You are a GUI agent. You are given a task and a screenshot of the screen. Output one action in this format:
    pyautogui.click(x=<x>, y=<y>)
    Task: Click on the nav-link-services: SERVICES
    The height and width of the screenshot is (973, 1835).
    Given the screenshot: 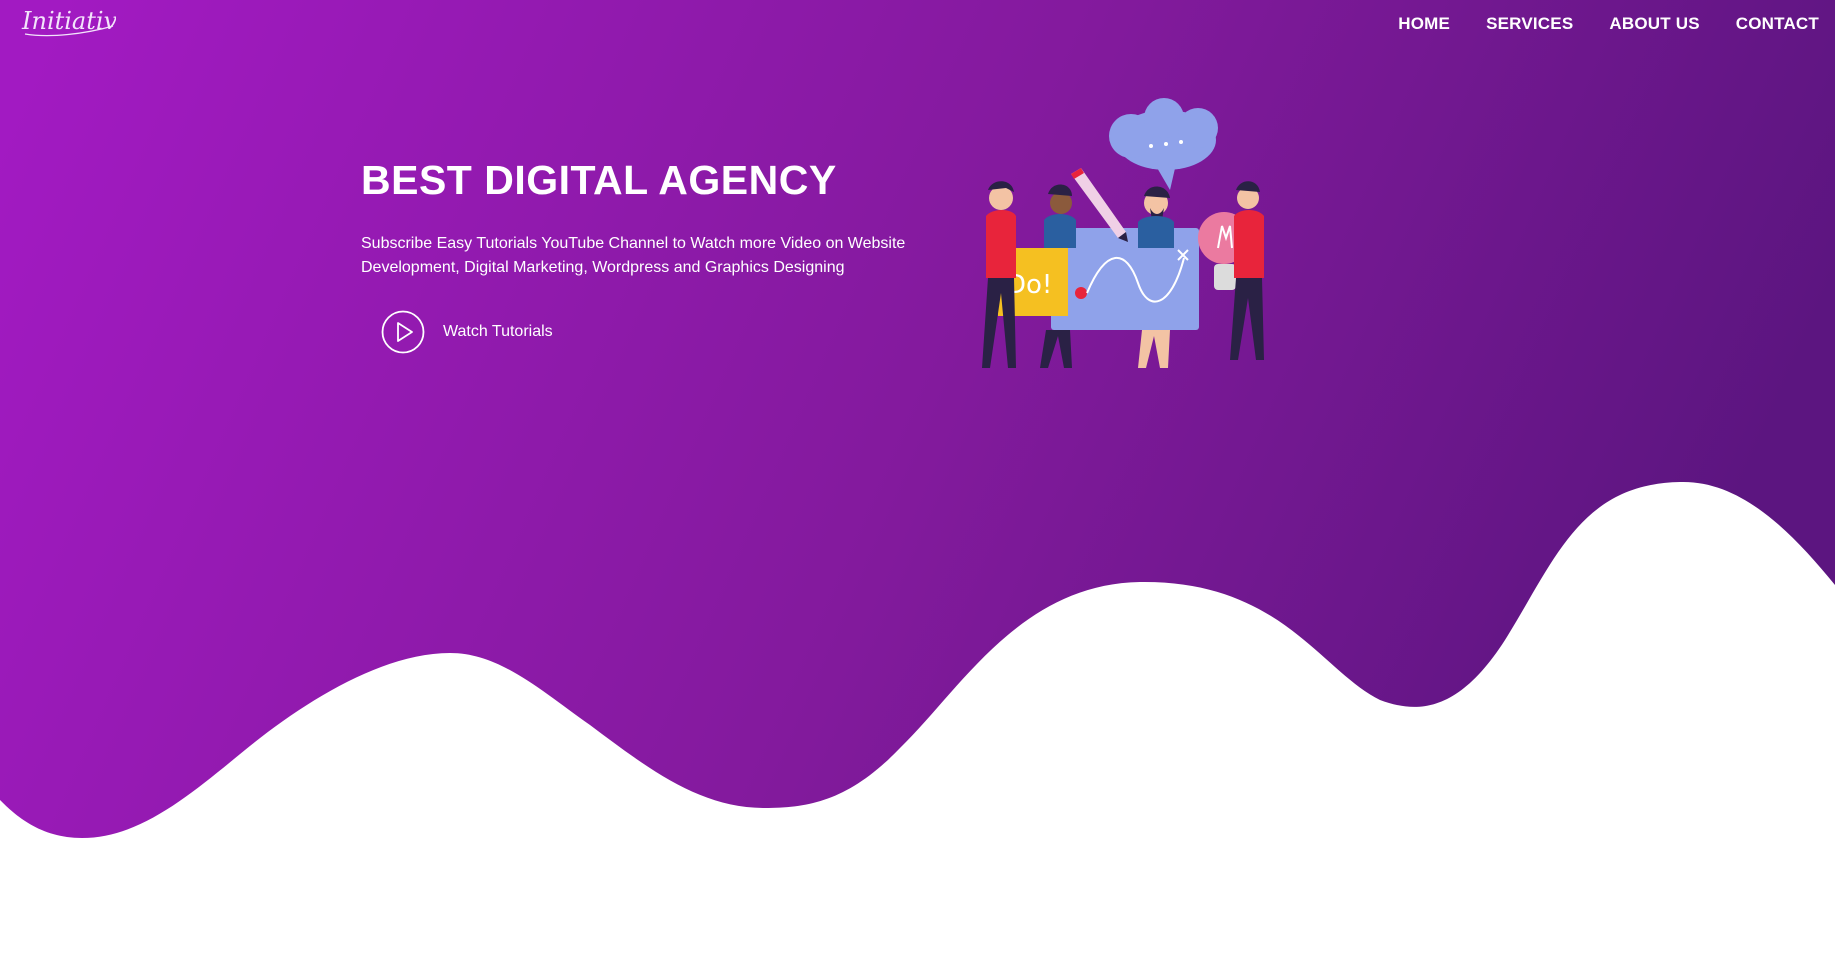 What is the action you would take?
    pyautogui.click(x=1529, y=24)
    